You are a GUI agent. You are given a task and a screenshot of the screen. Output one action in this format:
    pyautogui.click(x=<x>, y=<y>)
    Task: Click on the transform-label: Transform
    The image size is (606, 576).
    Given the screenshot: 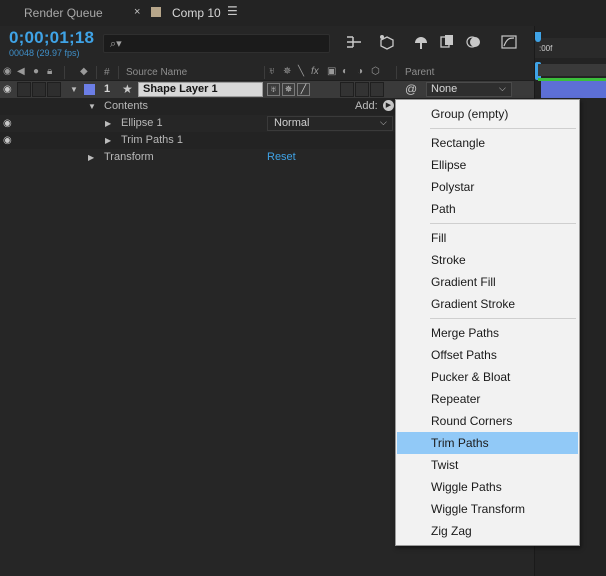 What is the action you would take?
    pyautogui.click(x=129, y=157)
    